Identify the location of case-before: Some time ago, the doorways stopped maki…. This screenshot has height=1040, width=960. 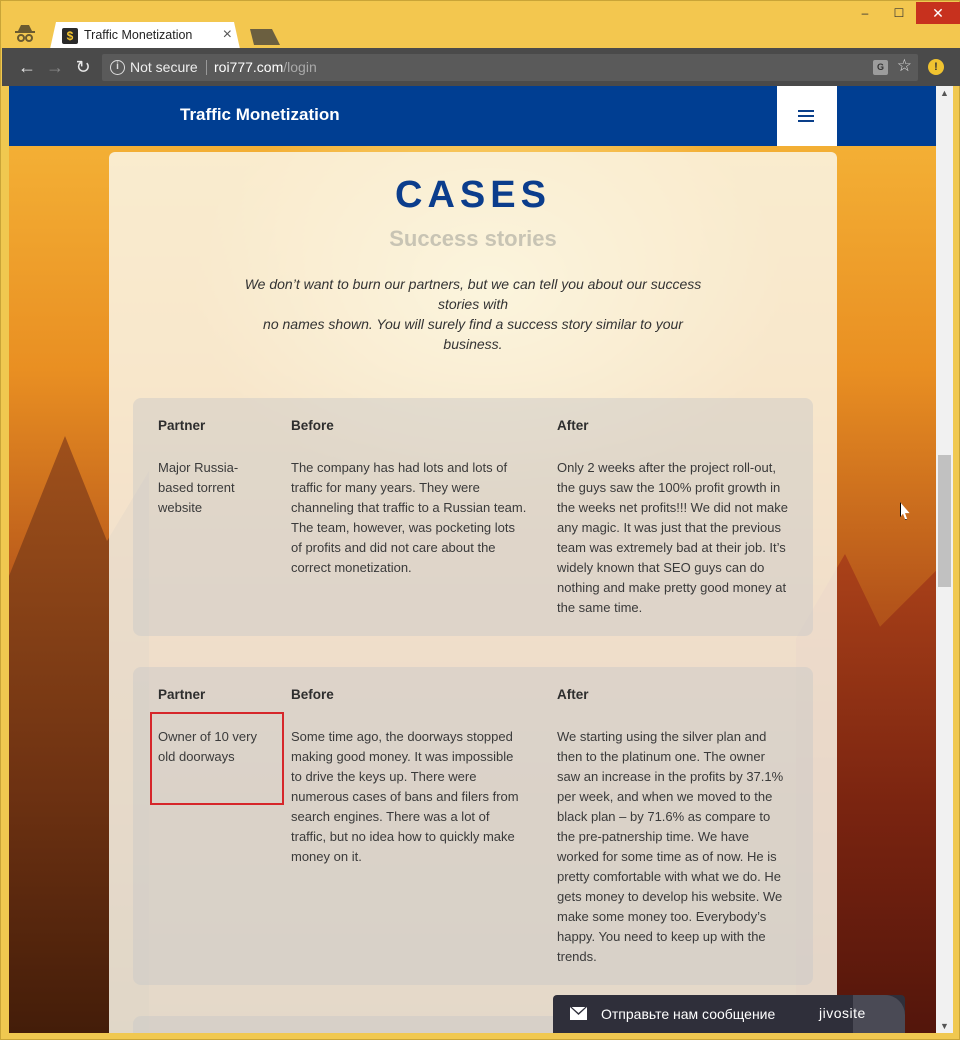
(405, 796).